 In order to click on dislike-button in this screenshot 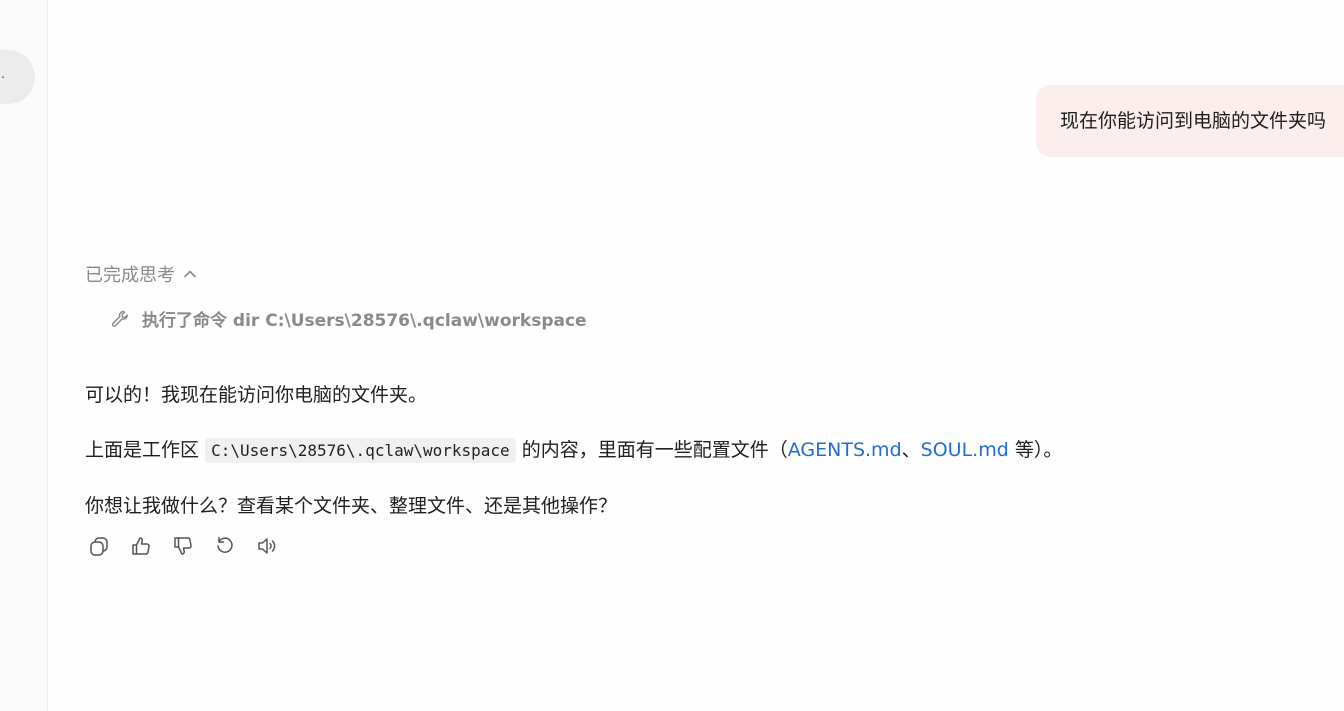, I will do `click(183, 546)`.